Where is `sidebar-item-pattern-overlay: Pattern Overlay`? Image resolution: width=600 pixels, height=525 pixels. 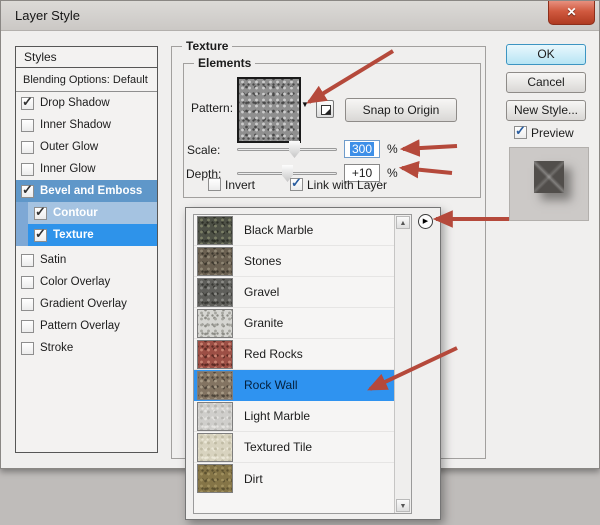
sidebar-item-pattern-overlay: Pattern Overlay is located at coordinates (86, 326).